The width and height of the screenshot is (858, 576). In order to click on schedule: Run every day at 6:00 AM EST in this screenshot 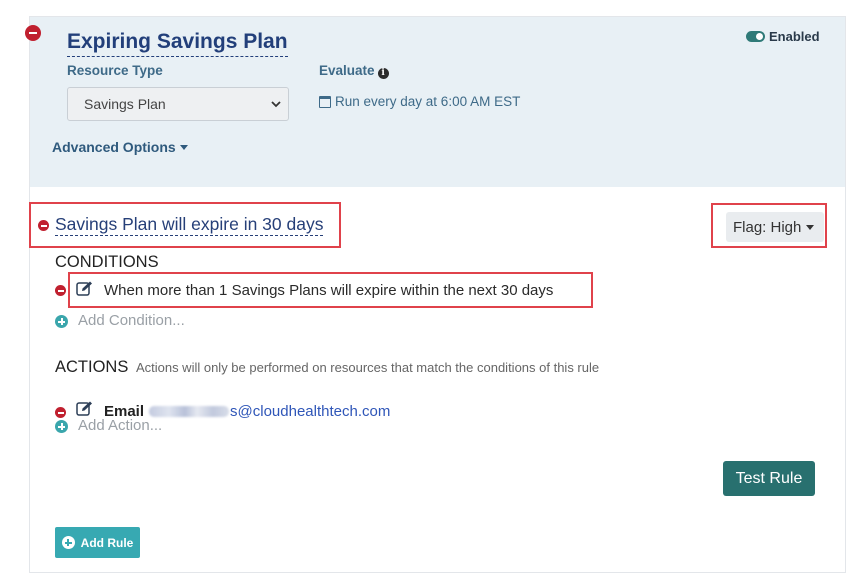, I will do `click(419, 101)`.